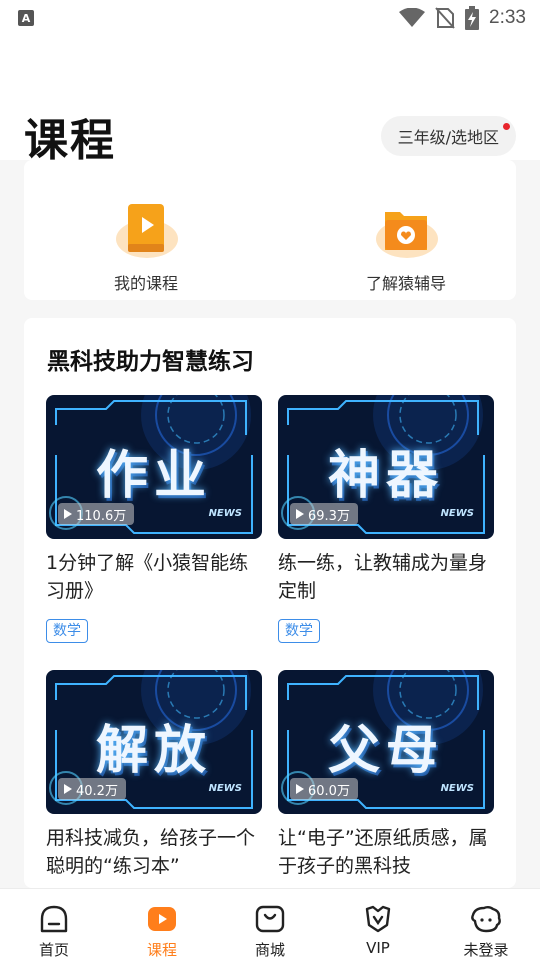  What do you see at coordinates (26, 18) in the screenshot?
I see `app-notification-icon: A` at bounding box center [26, 18].